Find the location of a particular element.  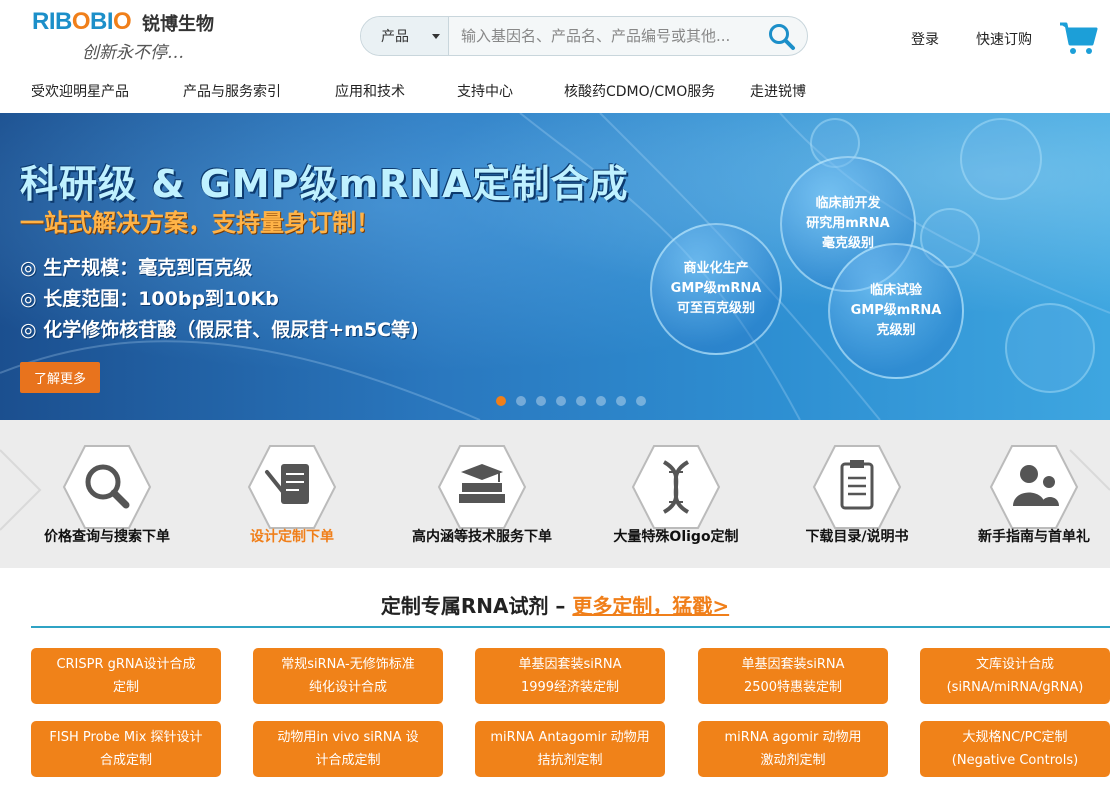

quick-link-label: 下载目录/说明书 is located at coordinates (857, 537).